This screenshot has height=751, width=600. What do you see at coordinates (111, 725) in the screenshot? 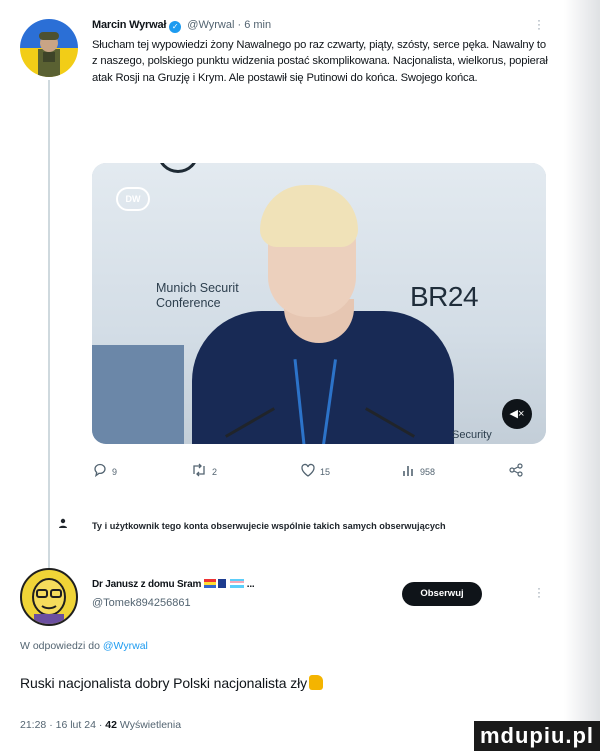
I see `reply-views-count: 42` at bounding box center [111, 725].